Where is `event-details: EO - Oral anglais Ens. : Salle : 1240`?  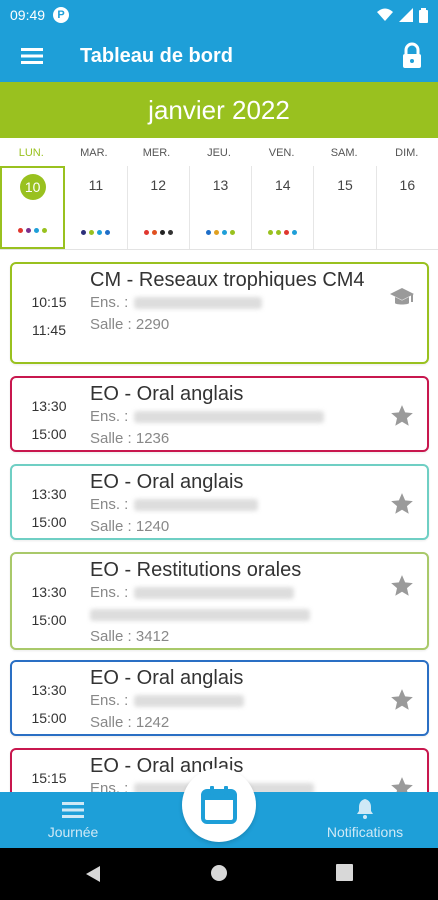
event-details: EO - Oral anglais Ens. : Salle : 1240 is located at coordinates (233, 504).